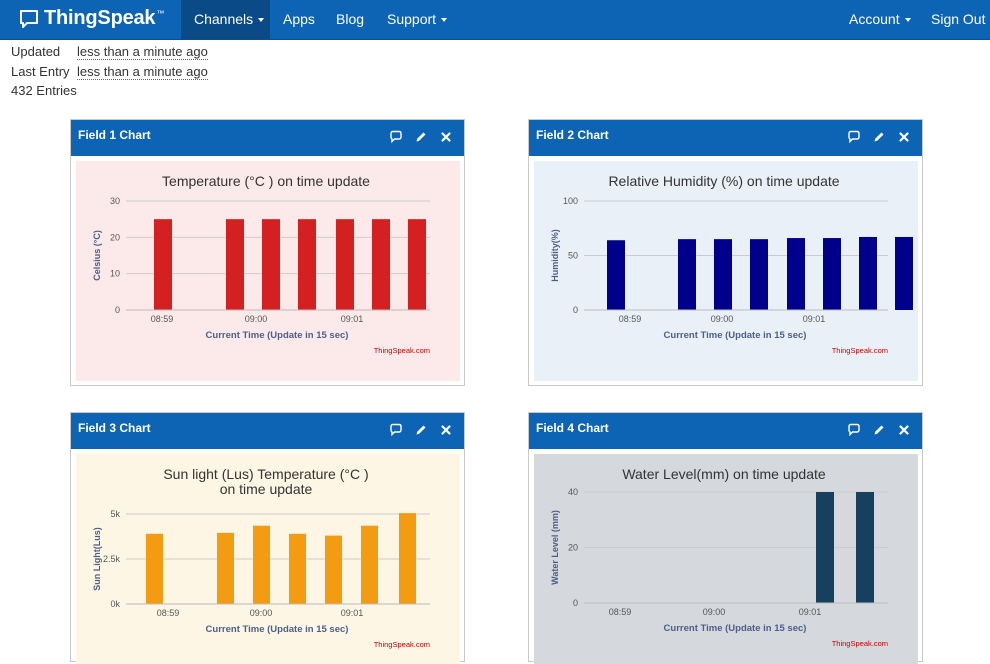 Image resolution: width=990 pixels, height=664 pixels. Describe the element at coordinates (97, 558) in the screenshot. I see `y-axis-label: Sun Light(Lus)` at that location.